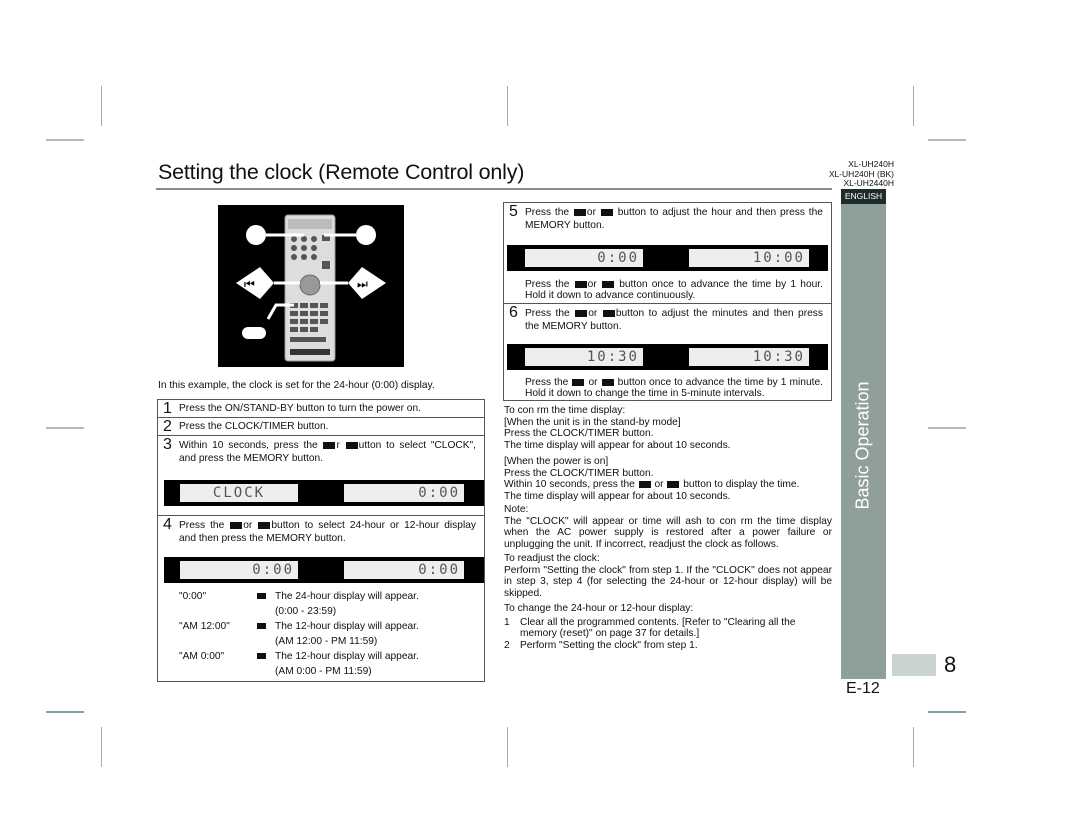  What do you see at coordinates (167, 408) in the screenshot?
I see `step-number: 1` at bounding box center [167, 408].